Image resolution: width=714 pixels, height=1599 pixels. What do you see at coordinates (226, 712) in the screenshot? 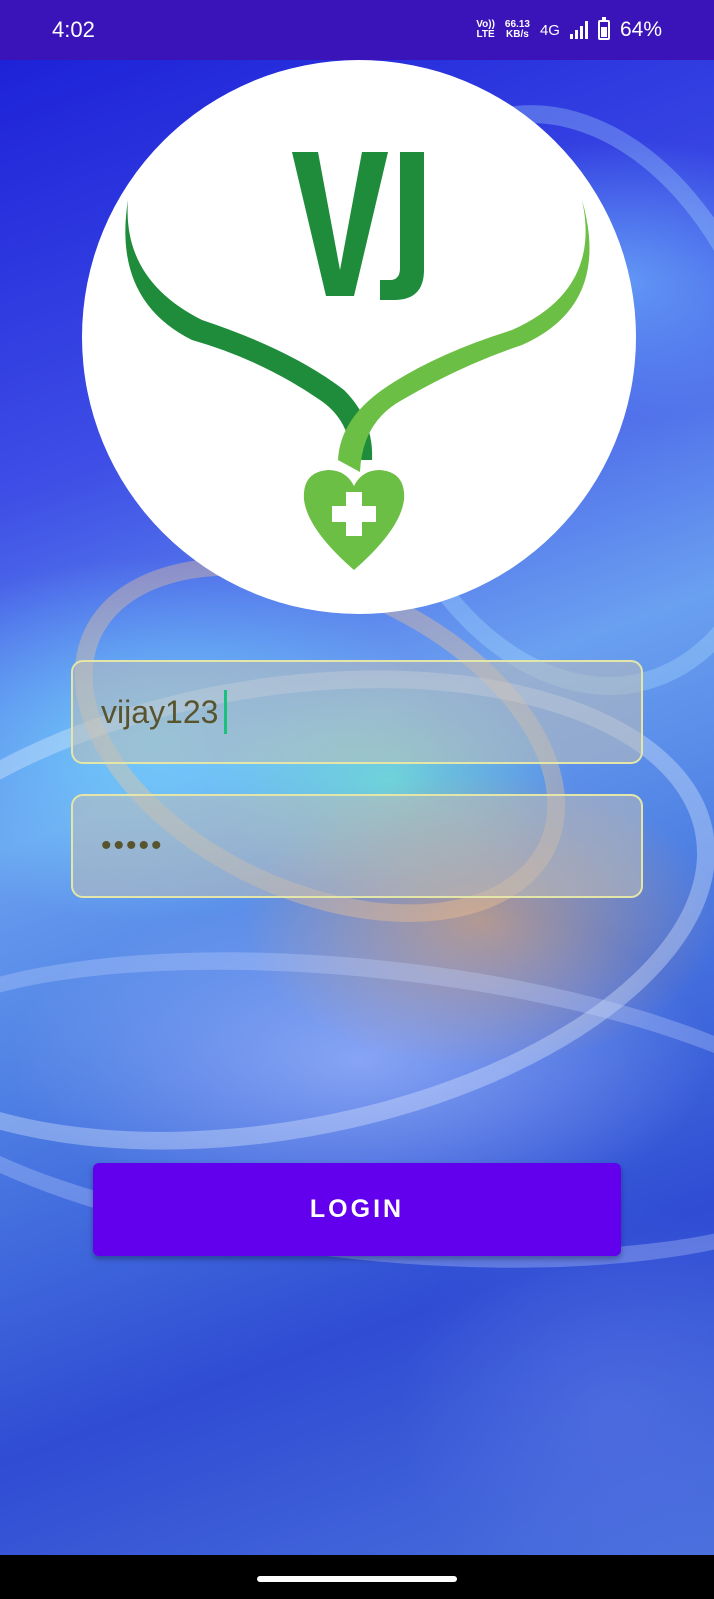
I see `text-caret` at bounding box center [226, 712].